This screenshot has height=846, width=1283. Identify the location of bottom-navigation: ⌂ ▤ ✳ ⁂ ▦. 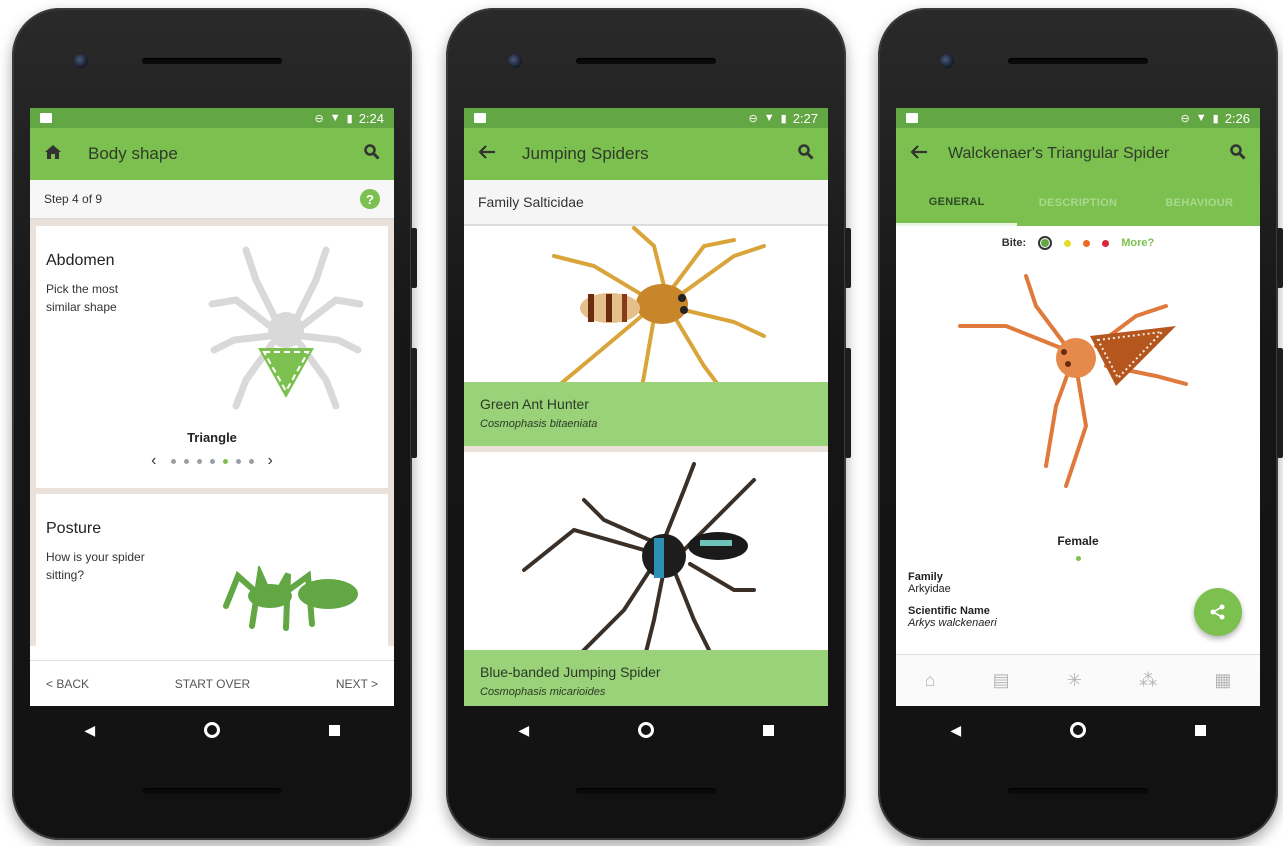
(1078, 680).